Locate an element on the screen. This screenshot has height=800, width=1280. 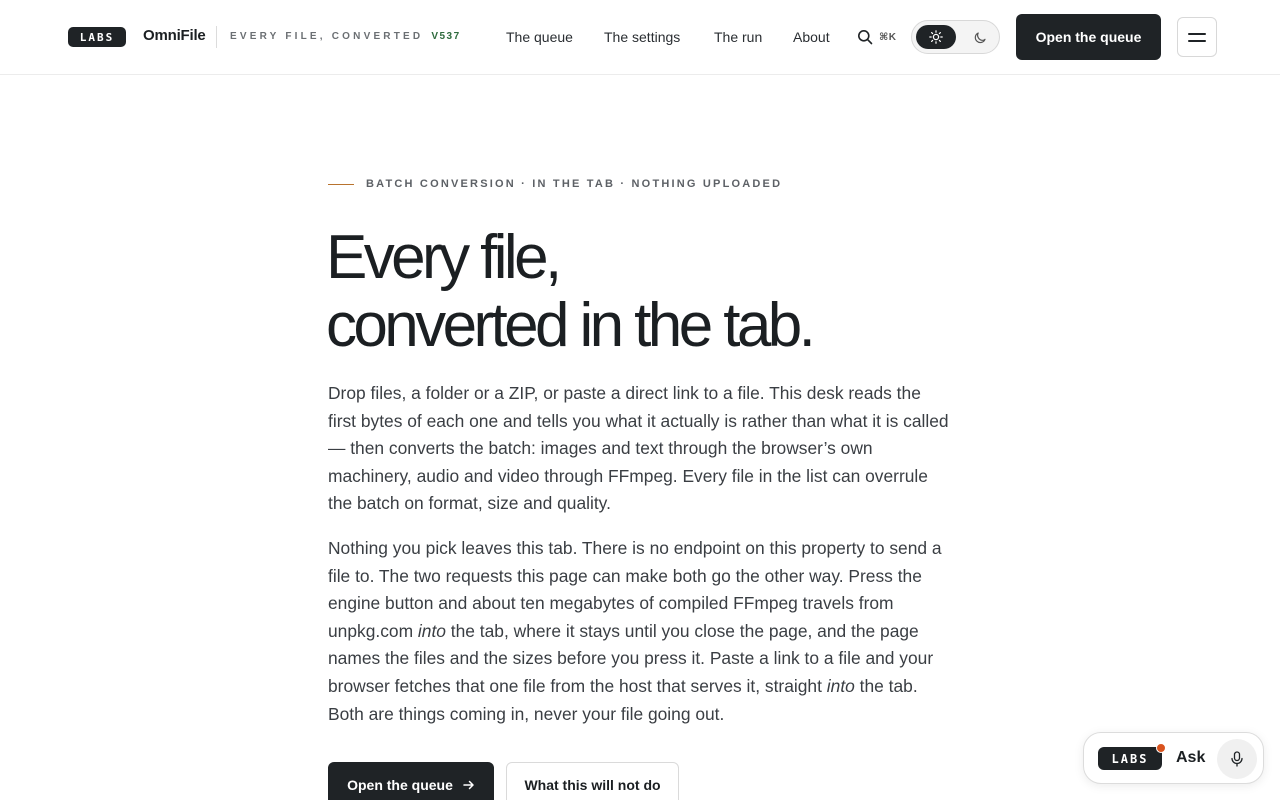
headline-line-2: converted in the tab. is located at coordinates (571, 325).